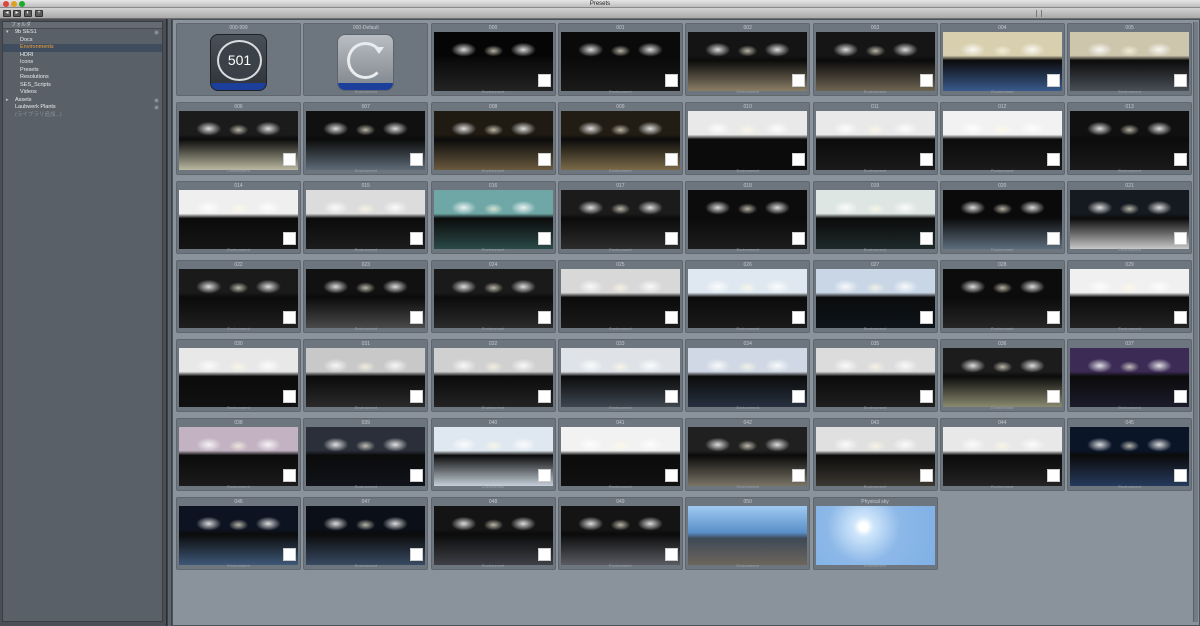 The height and width of the screenshot is (626, 1200). I want to click on sidebar-item-environments: Environments, so click(82, 48).